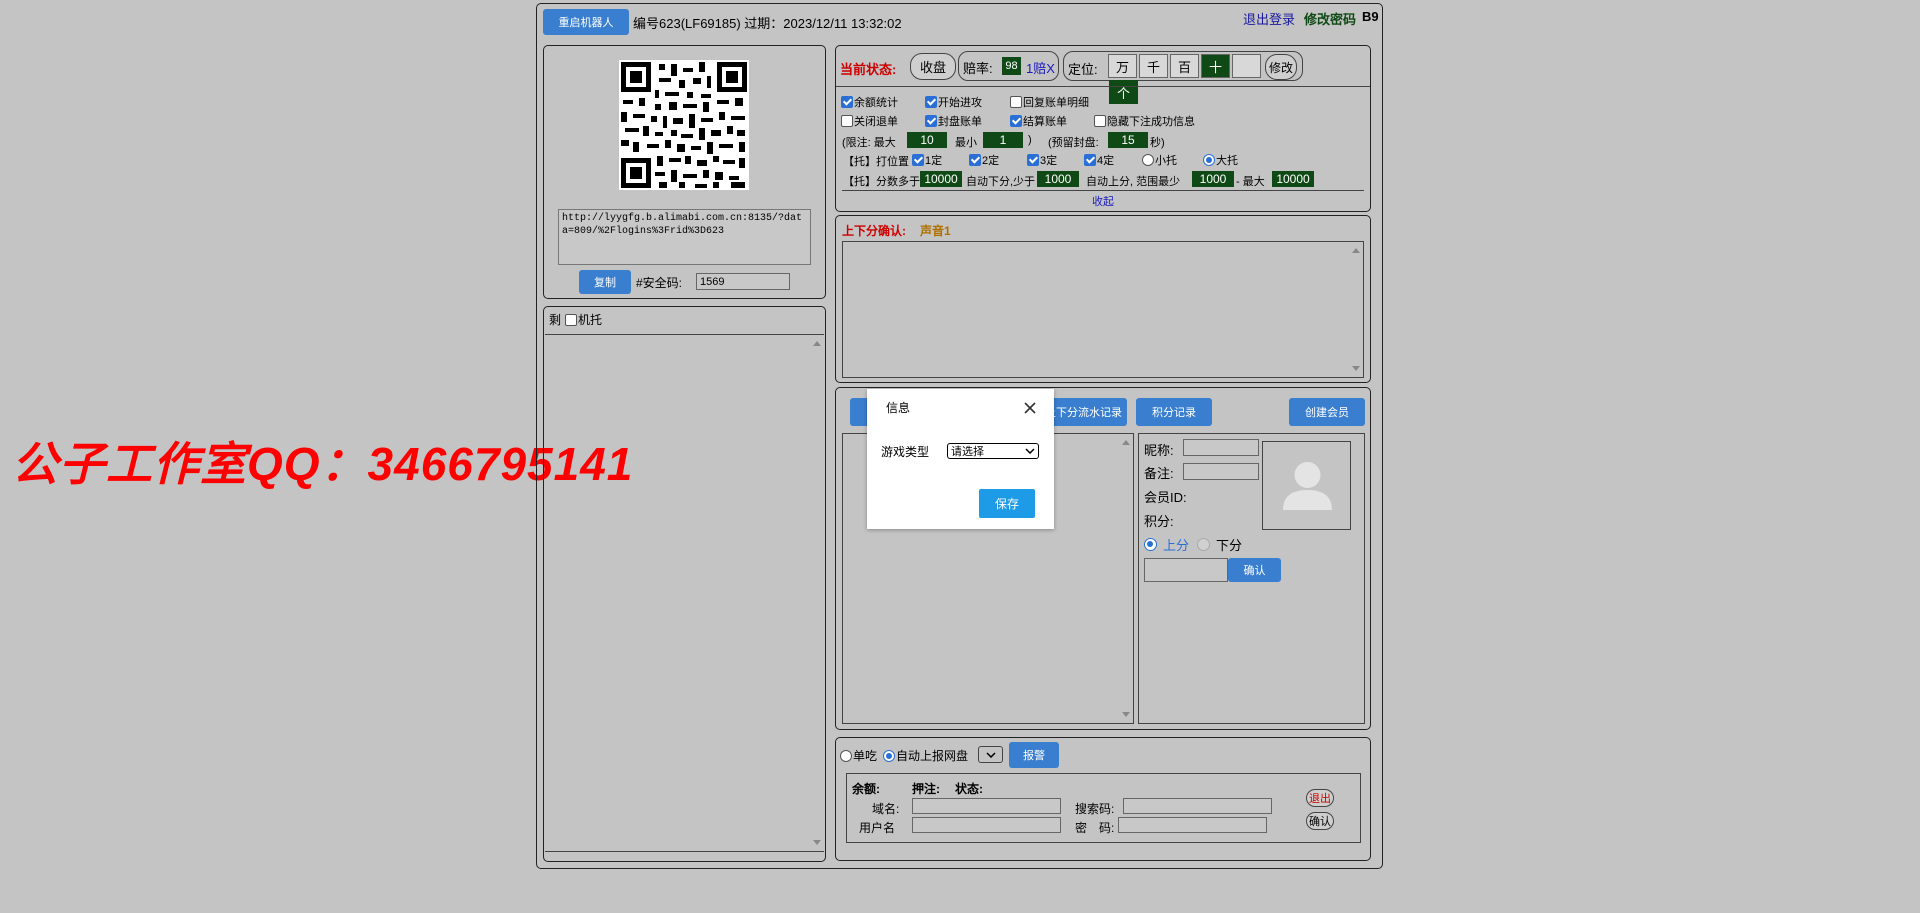  Describe the element at coordinates (1049, 102) in the screenshot. I see `option-reply-bill-detail: 回复账单明细` at that location.